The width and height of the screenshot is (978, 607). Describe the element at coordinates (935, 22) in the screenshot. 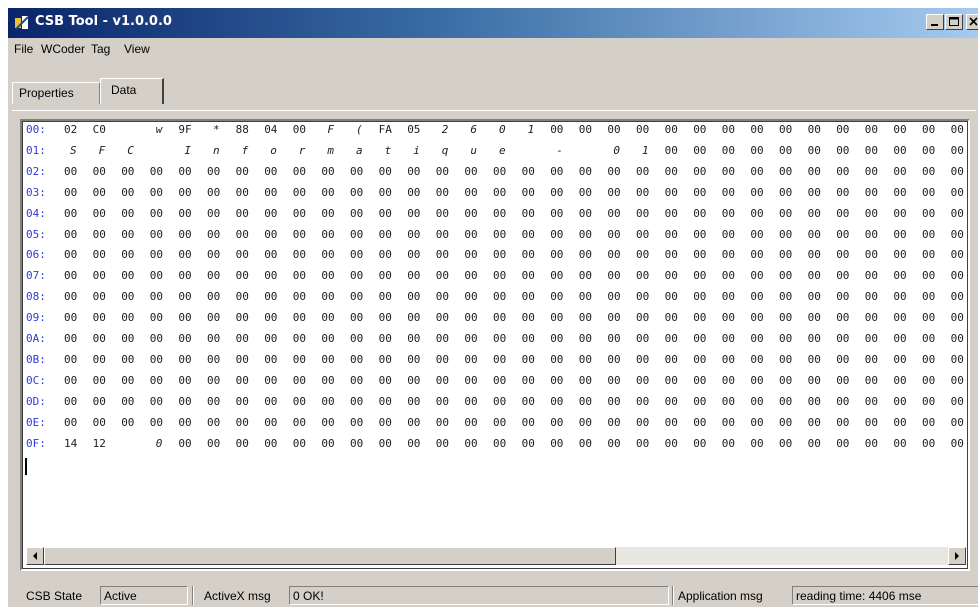

I see `minimize-button` at that location.